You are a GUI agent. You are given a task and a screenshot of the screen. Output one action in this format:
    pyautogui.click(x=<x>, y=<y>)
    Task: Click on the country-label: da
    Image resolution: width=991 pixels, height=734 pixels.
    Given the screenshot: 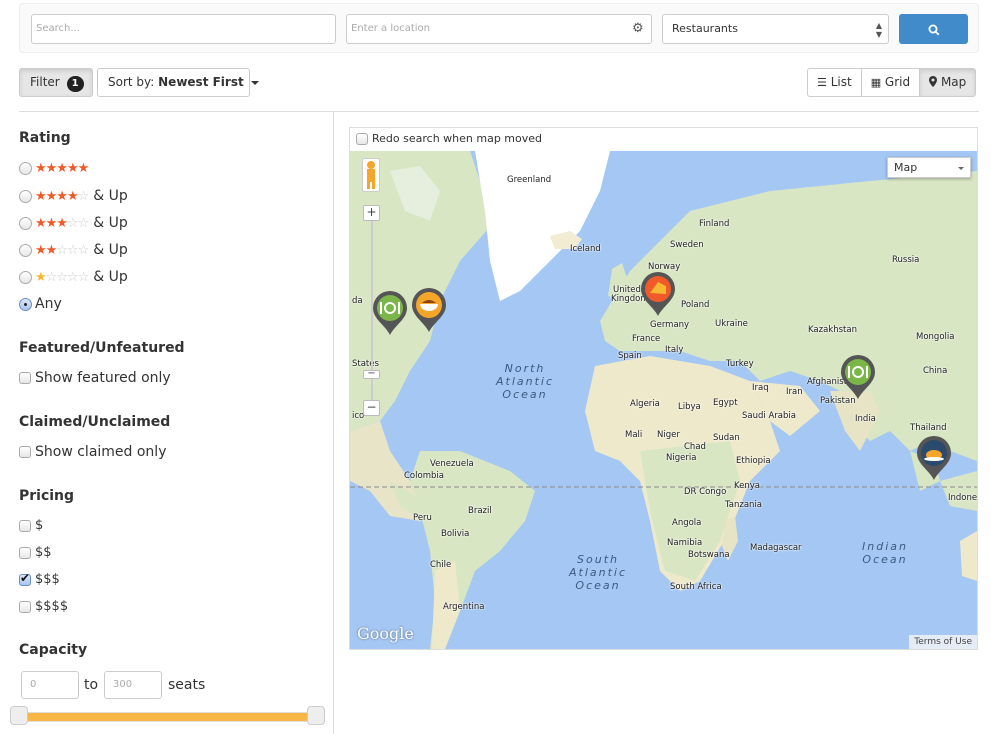 What is the action you would take?
    pyautogui.click(x=357, y=301)
    